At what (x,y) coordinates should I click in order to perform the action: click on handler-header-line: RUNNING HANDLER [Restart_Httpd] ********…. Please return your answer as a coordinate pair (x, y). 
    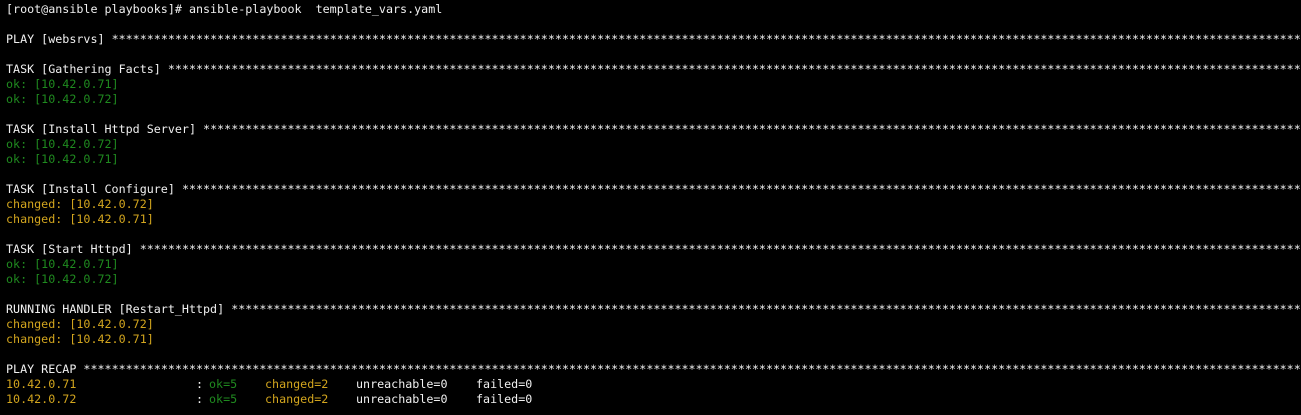
    Looking at the image, I should click on (653, 309).